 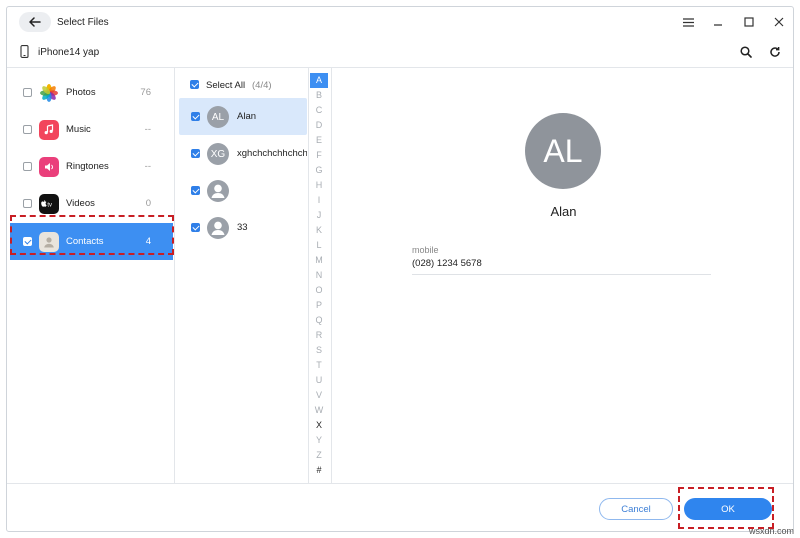 I want to click on field-divider, so click(x=561, y=274).